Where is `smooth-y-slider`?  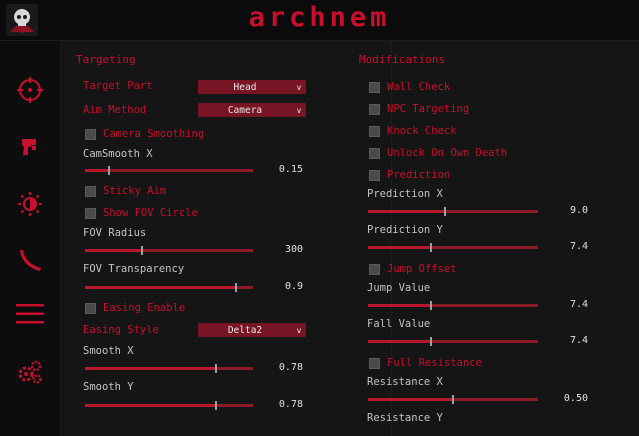 smooth-y-slider is located at coordinates (169, 405).